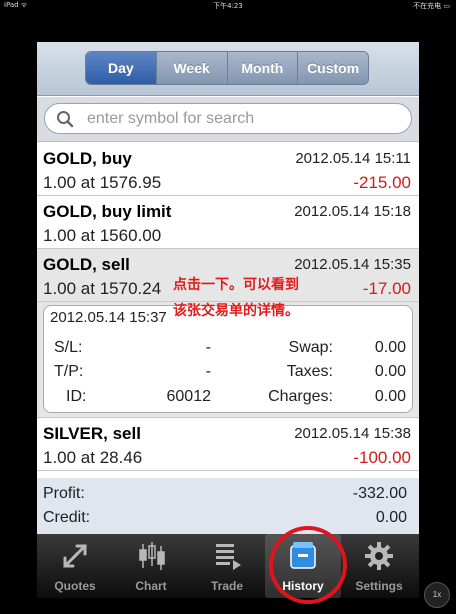 The width and height of the screenshot is (456, 614). Describe the element at coordinates (107, 211) in the screenshot. I see `trade-symbol: GOLD, buy limit` at that location.